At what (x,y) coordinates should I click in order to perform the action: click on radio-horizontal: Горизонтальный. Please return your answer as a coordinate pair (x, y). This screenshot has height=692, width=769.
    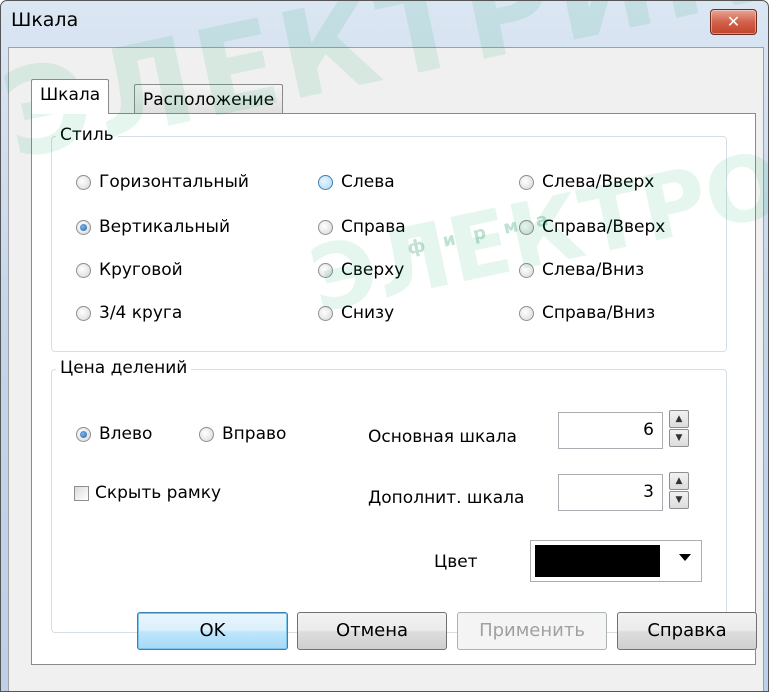
    Looking at the image, I should click on (162, 182).